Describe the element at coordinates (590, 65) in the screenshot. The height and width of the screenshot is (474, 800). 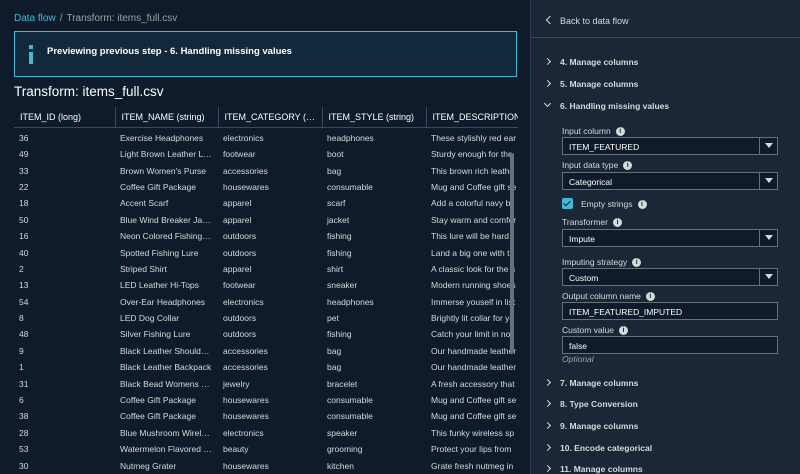
I see `step-4-manage-columns: 4. Manage columns` at that location.